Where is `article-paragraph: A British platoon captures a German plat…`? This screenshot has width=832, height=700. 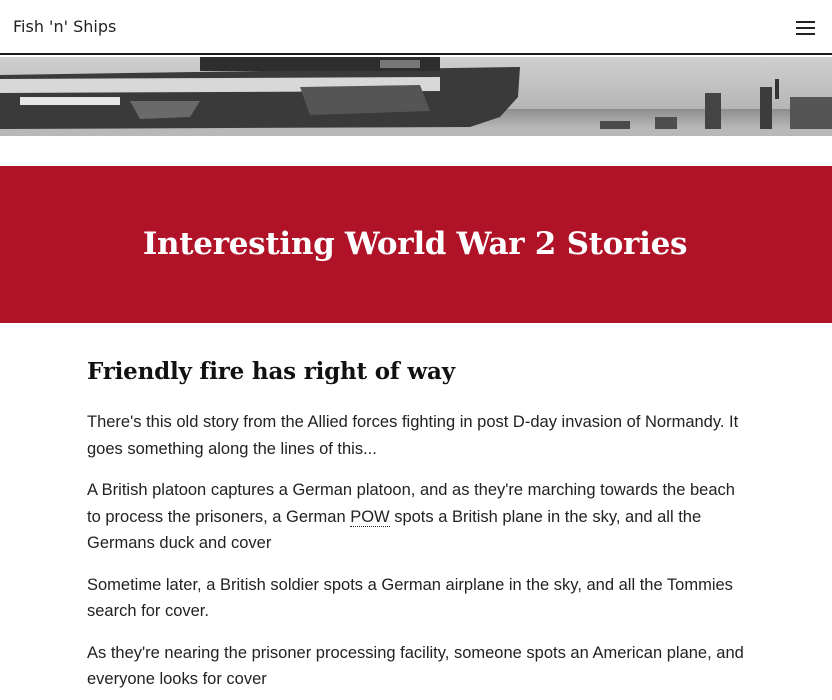 article-paragraph: A British platoon captures a German plat… is located at coordinates (417, 517).